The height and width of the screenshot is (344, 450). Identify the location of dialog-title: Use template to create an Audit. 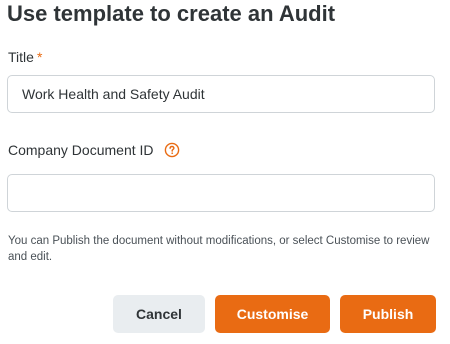
(171, 13).